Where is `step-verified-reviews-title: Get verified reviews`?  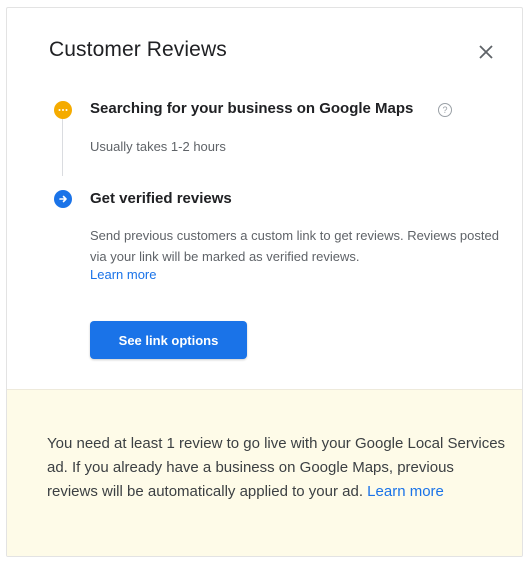
step-verified-reviews-title: Get verified reviews is located at coordinates (161, 198).